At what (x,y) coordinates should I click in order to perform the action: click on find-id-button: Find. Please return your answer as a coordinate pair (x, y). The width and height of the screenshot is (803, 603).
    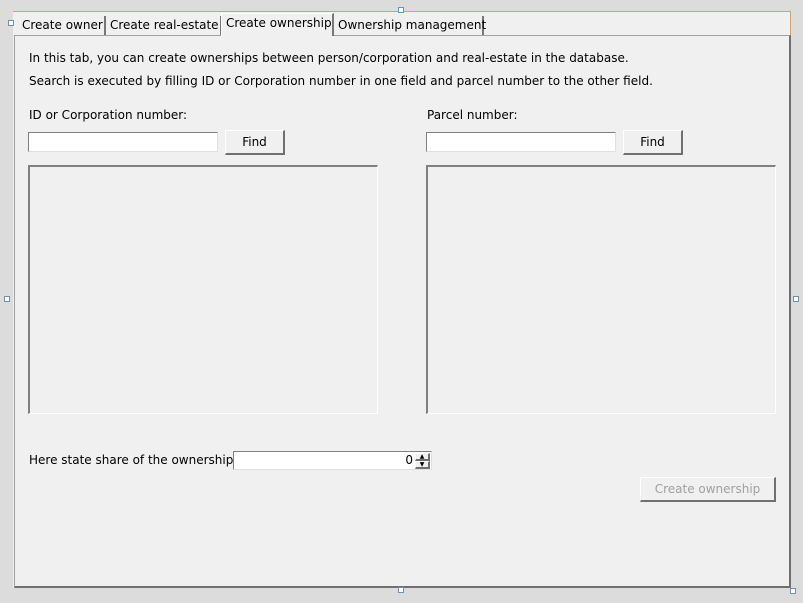
    Looking at the image, I should click on (255, 142).